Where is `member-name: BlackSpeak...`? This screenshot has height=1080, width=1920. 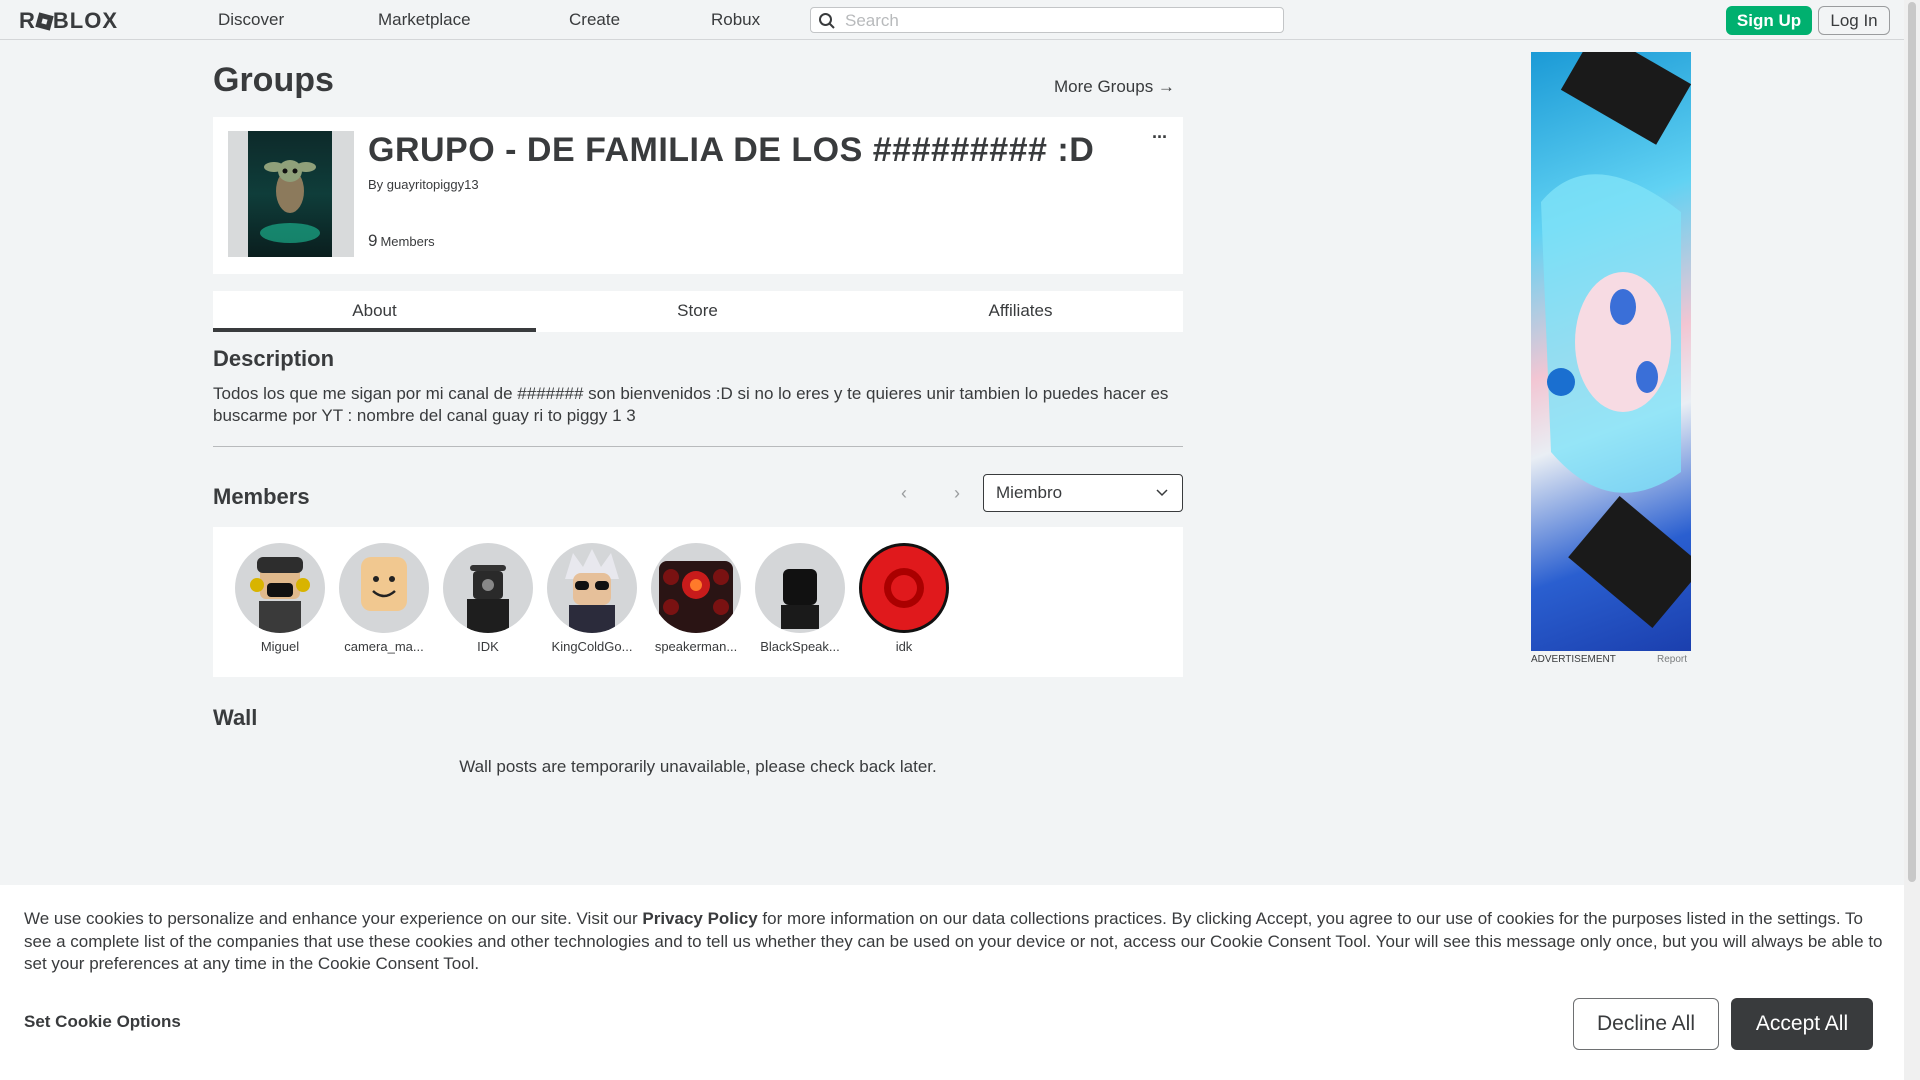
member-name: BlackSpeak... is located at coordinates (800, 646).